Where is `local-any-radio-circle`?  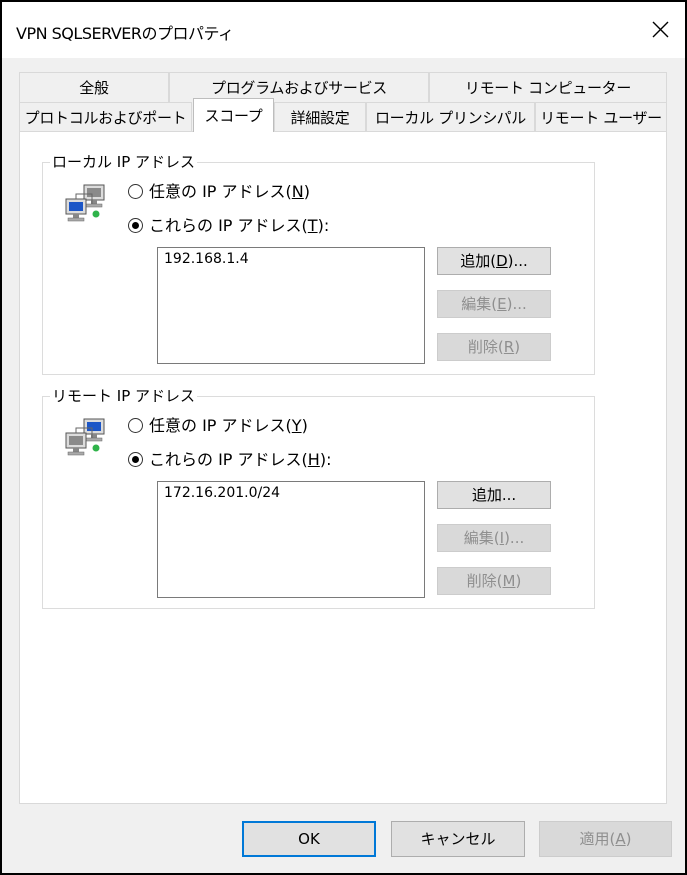
local-any-radio-circle is located at coordinates (135, 191).